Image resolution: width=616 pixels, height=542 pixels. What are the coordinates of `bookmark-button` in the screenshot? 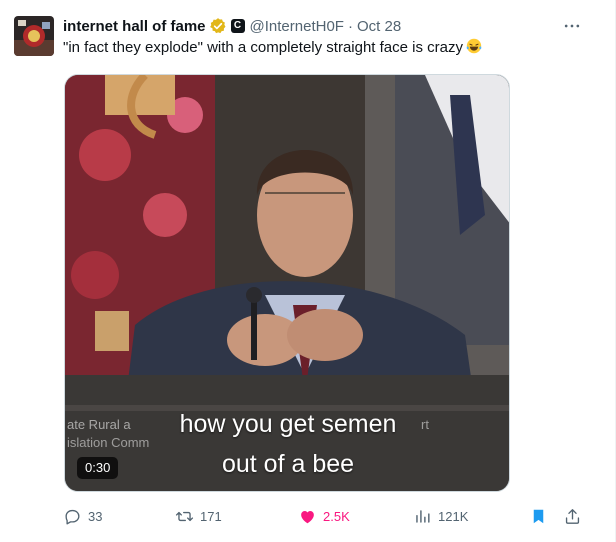 It's located at (538, 516).